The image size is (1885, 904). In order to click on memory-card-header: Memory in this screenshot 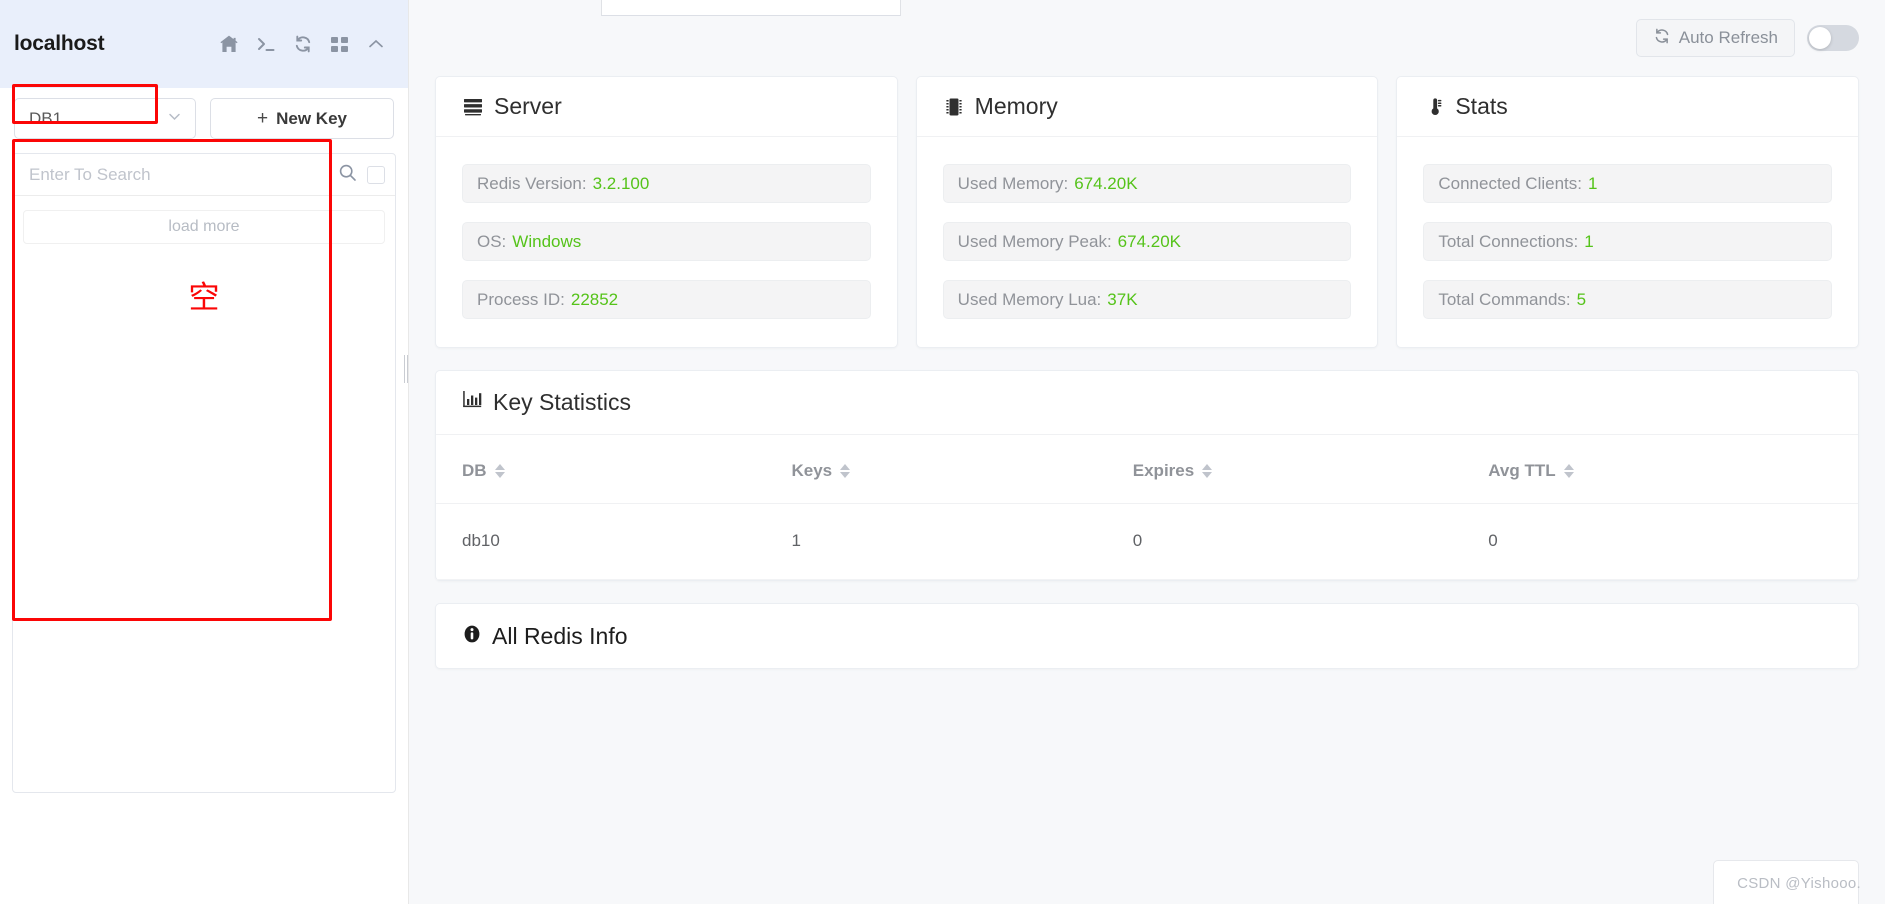, I will do `click(1147, 107)`.